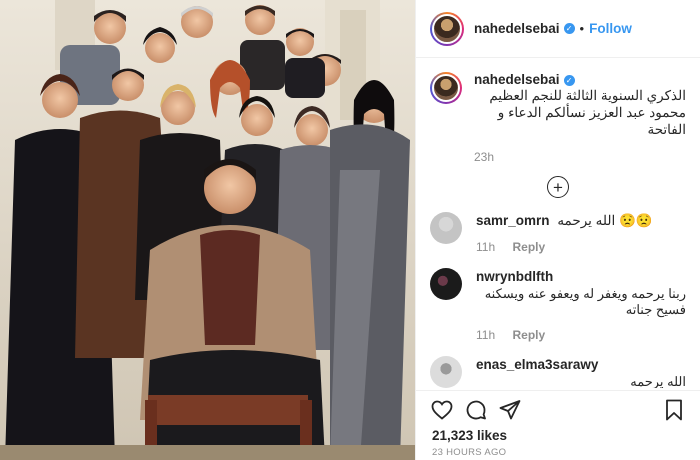 The height and width of the screenshot is (460, 700). What do you see at coordinates (558, 233) in the screenshot?
I see `comment-item: samr_omrn الله يرحمه 😟😟 11h Reply` at bounding box center [558, 233].